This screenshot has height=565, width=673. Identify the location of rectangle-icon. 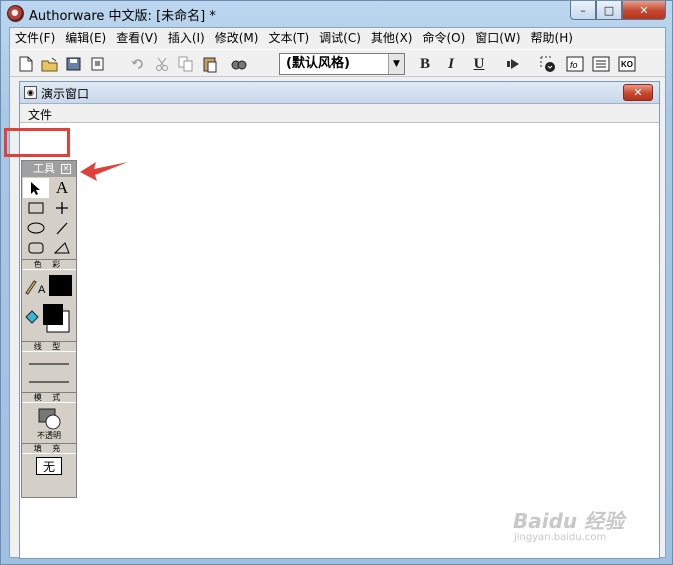
(36, 208).